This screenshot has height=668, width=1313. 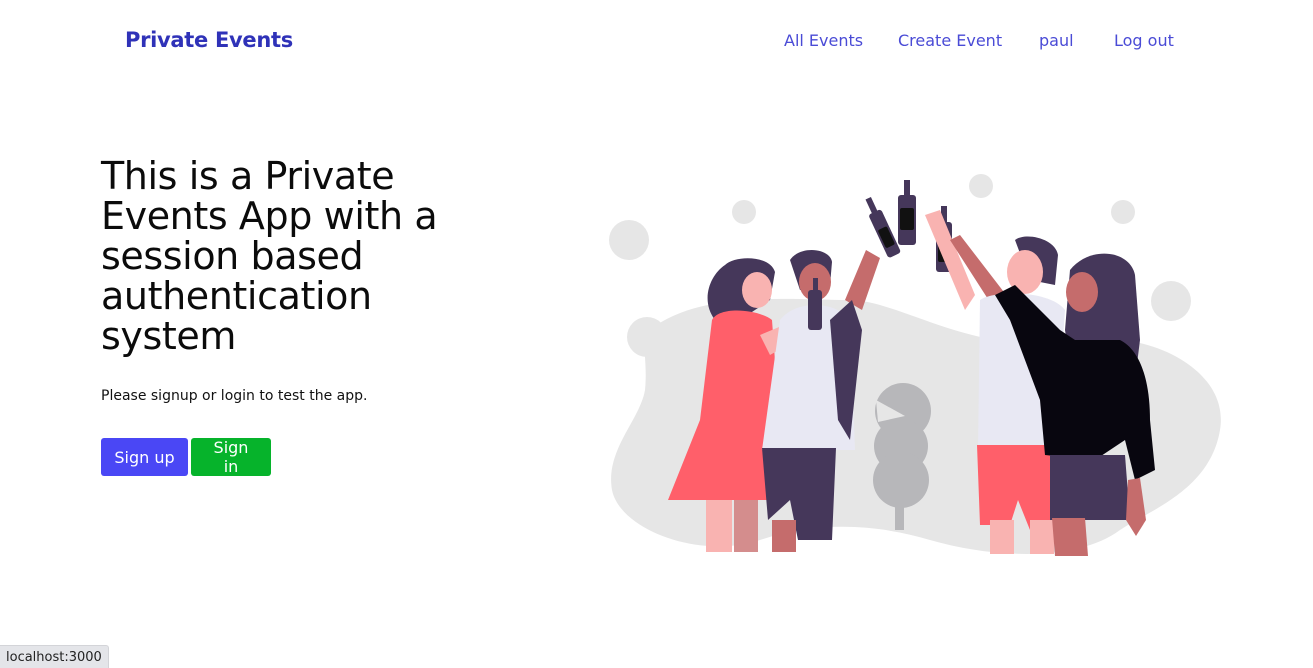 What do you see at coordinates (144, 457) in the screenshot?
I see `sign-up-button: Sign up` at bounding box center [144, 457].